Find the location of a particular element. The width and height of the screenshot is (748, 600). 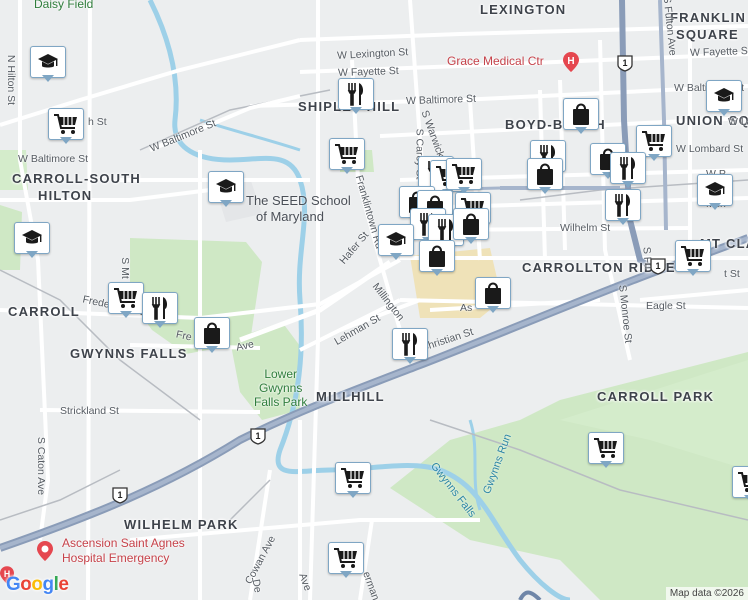

label-ascension: Ascension Saint Agnes Hospital Emergency is located at coordinates (123, 551).